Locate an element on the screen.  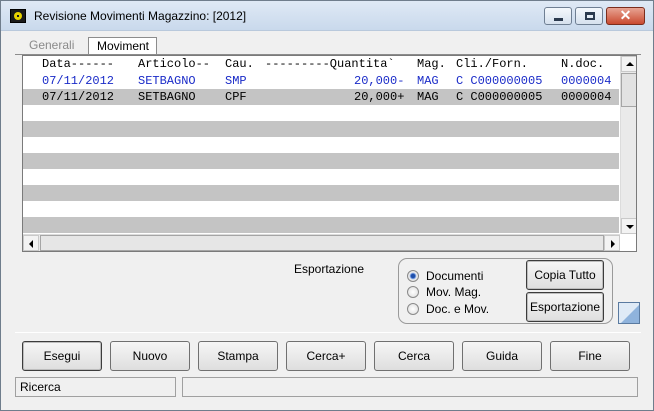
scroll-up-button is located at coordinates (628, 64).